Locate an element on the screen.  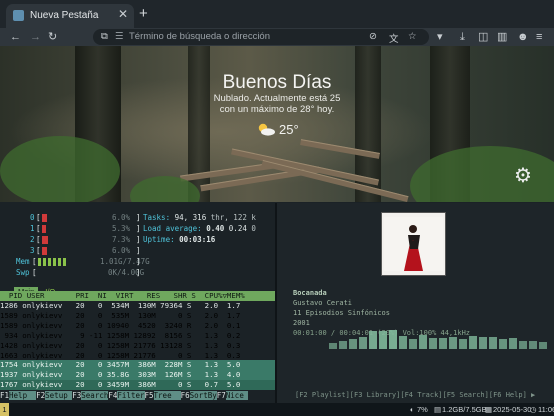
fkey-label: Nice is located at coordinates (237, 395).